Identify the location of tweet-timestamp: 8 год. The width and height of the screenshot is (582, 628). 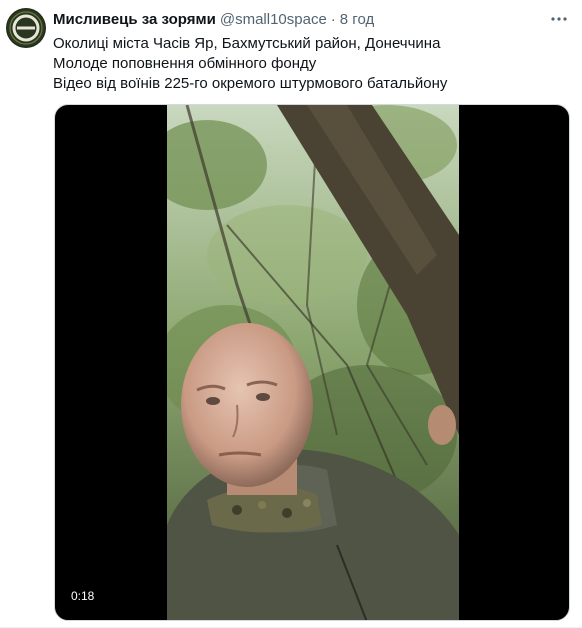
(357, 20).